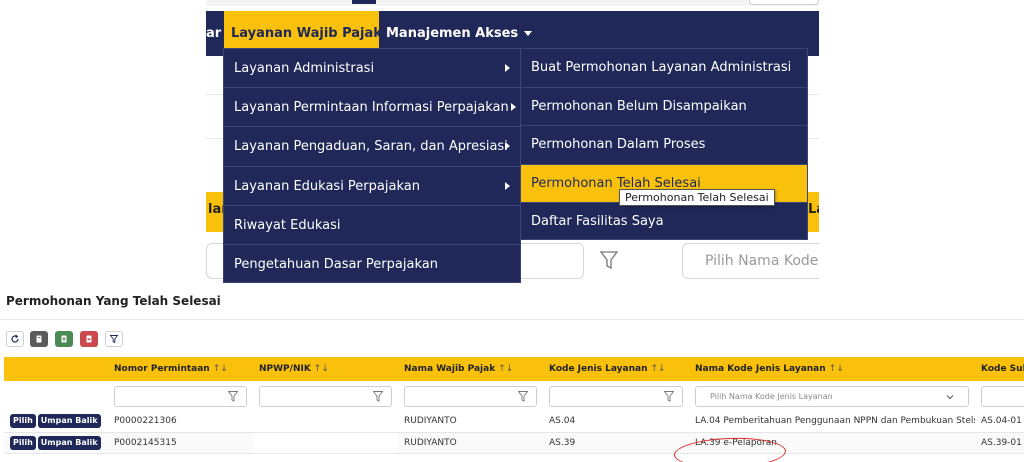  I want to click on column-header-nama: Nama Wajib Pajak ↑↓, so click(470, 369).